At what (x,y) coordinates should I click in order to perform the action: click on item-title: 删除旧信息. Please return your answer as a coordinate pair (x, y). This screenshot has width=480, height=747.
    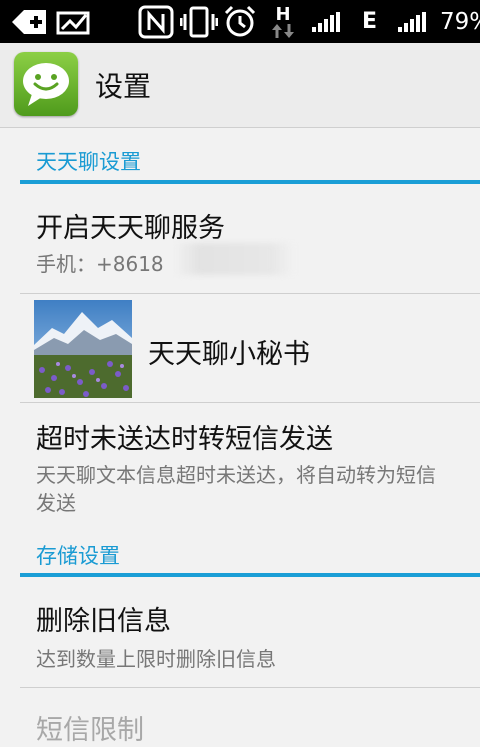
    Looking at the image, I should click on (103, 621).